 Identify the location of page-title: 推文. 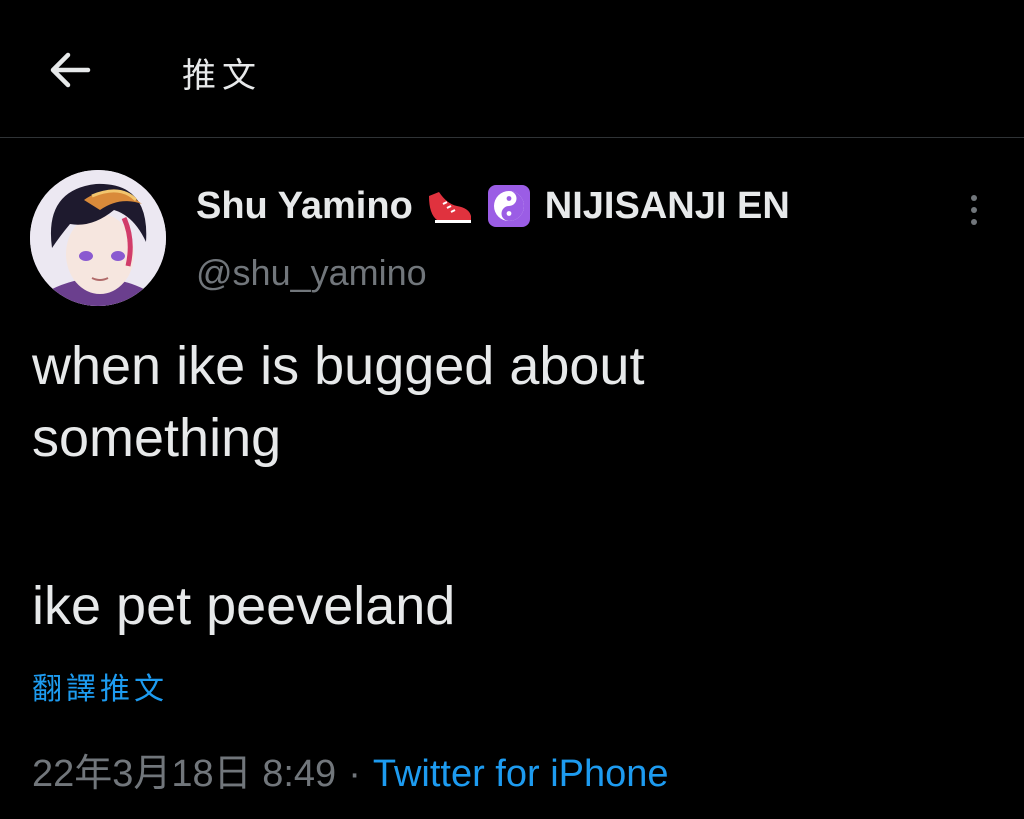
(222, 76).